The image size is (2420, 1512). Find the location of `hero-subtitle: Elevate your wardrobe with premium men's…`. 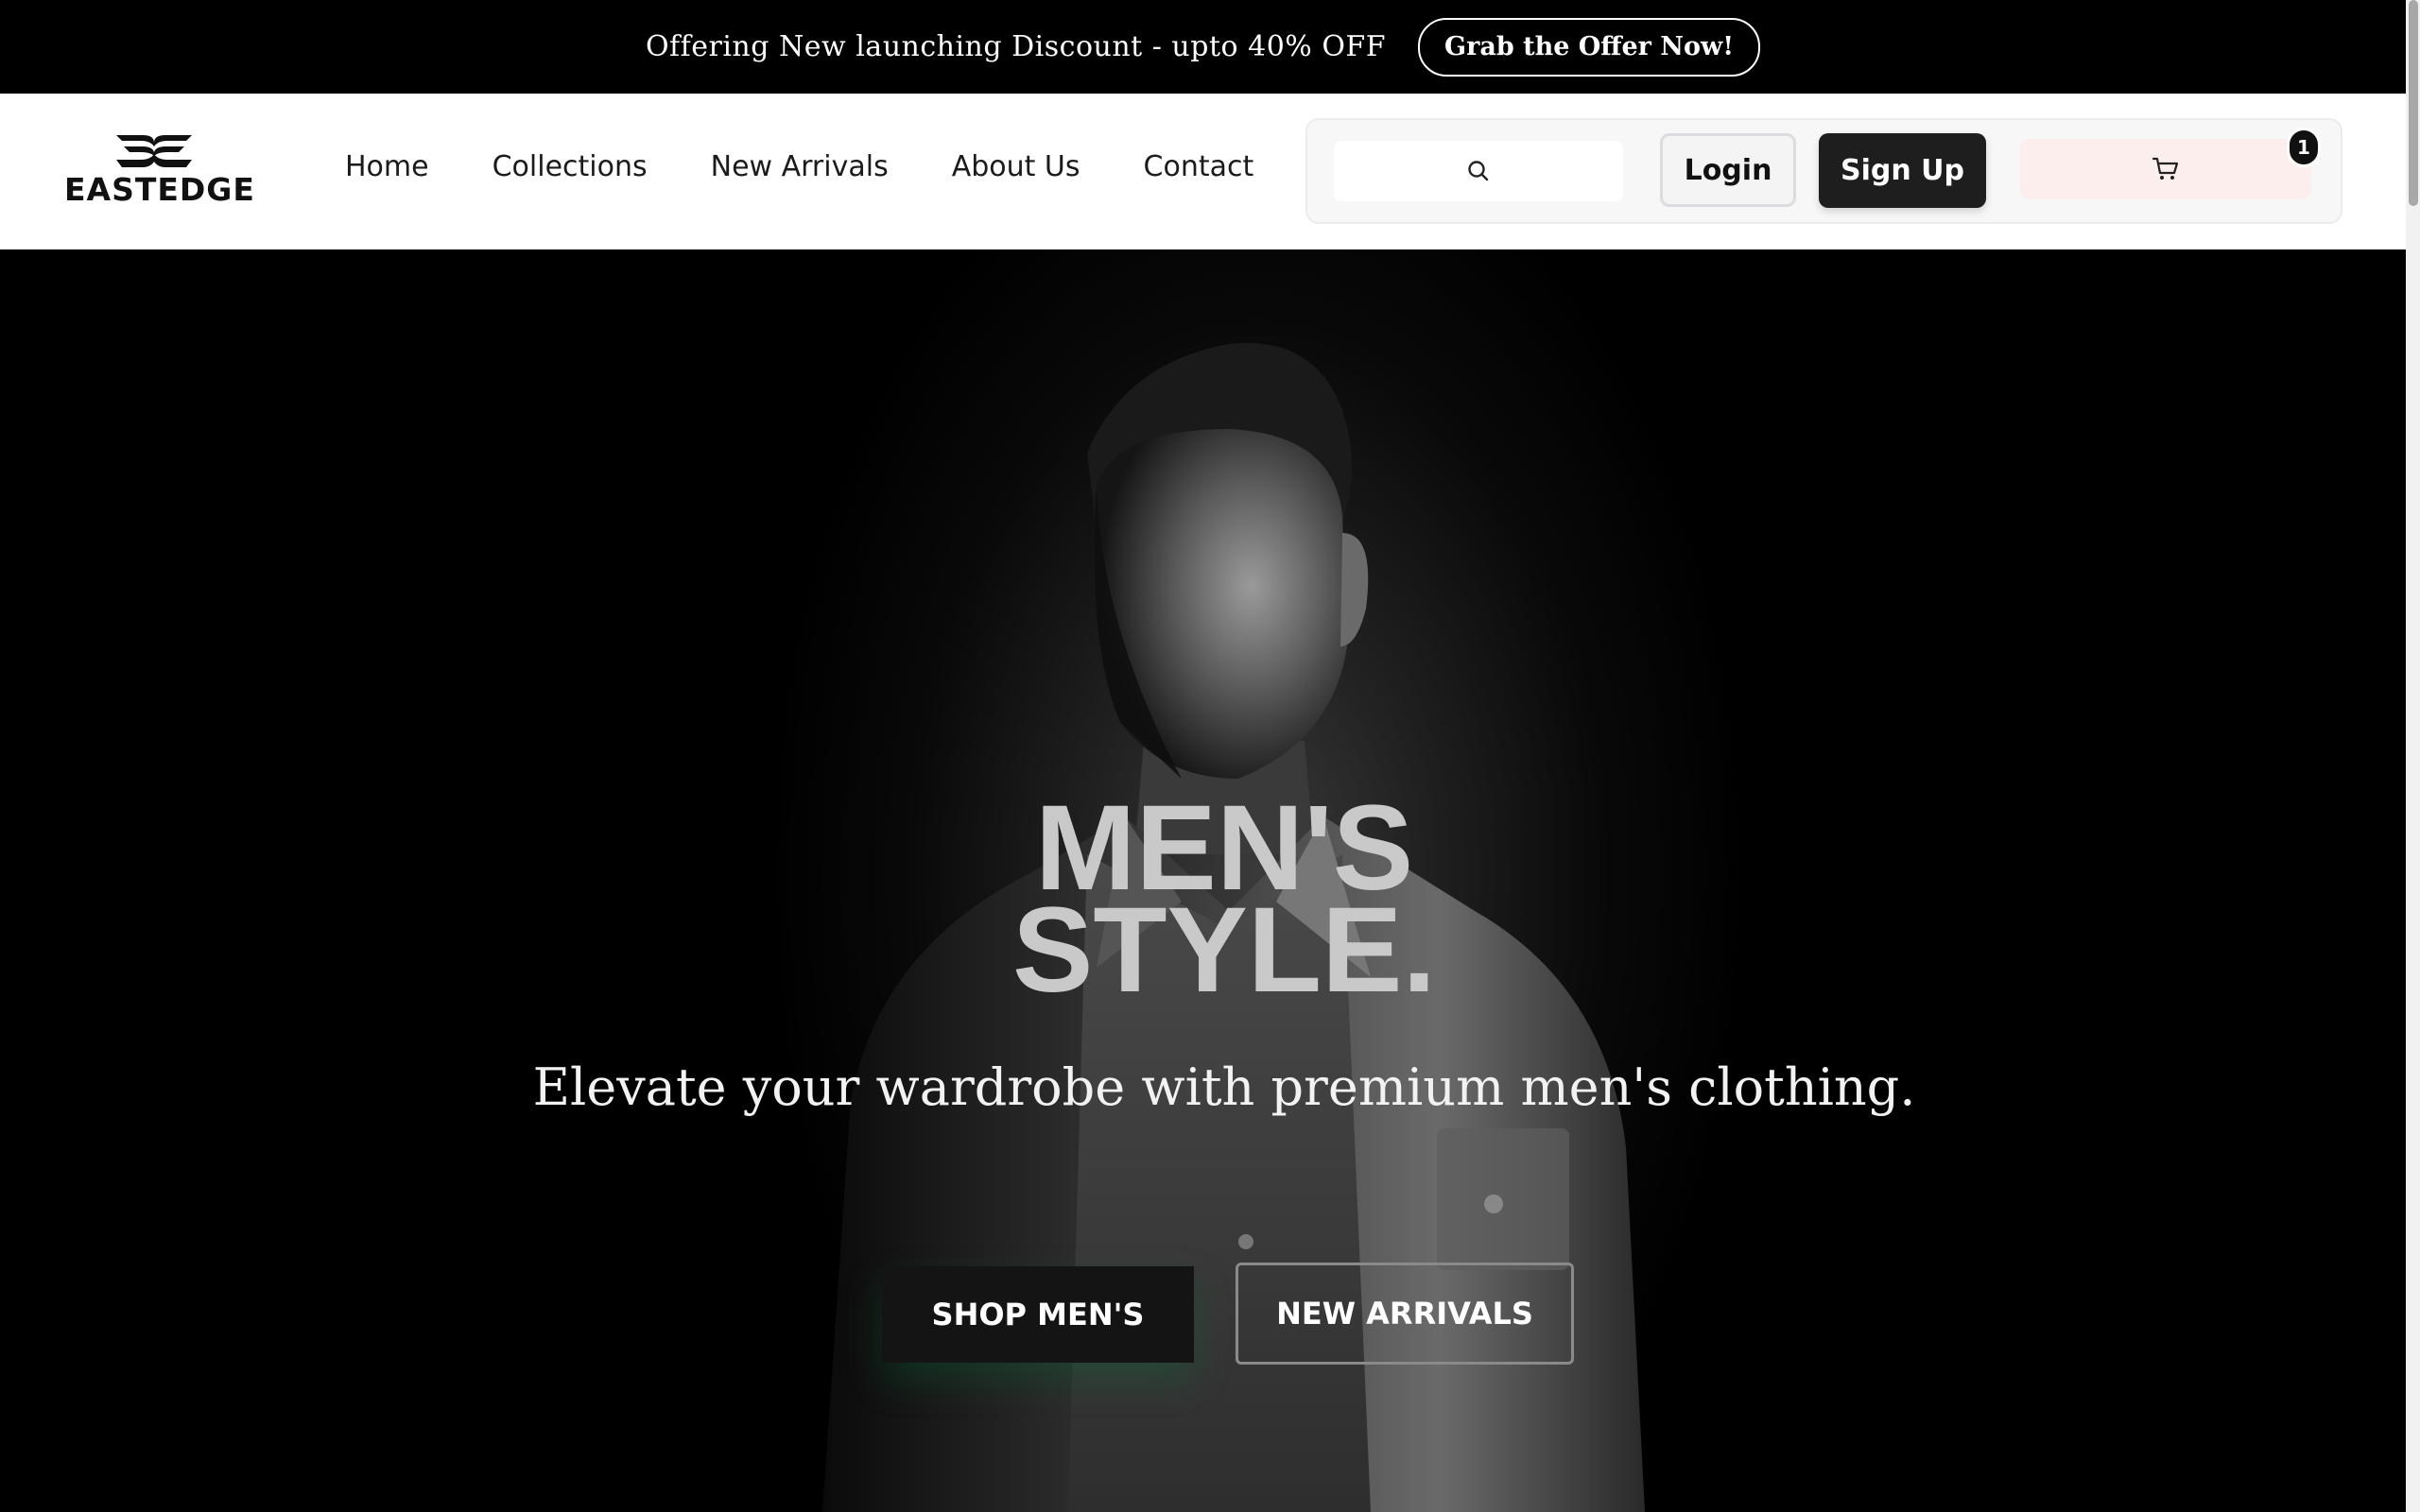

hero-subtitle: Elevate your wardrobe with premium men's… is located at coordinates (1224, 1087).